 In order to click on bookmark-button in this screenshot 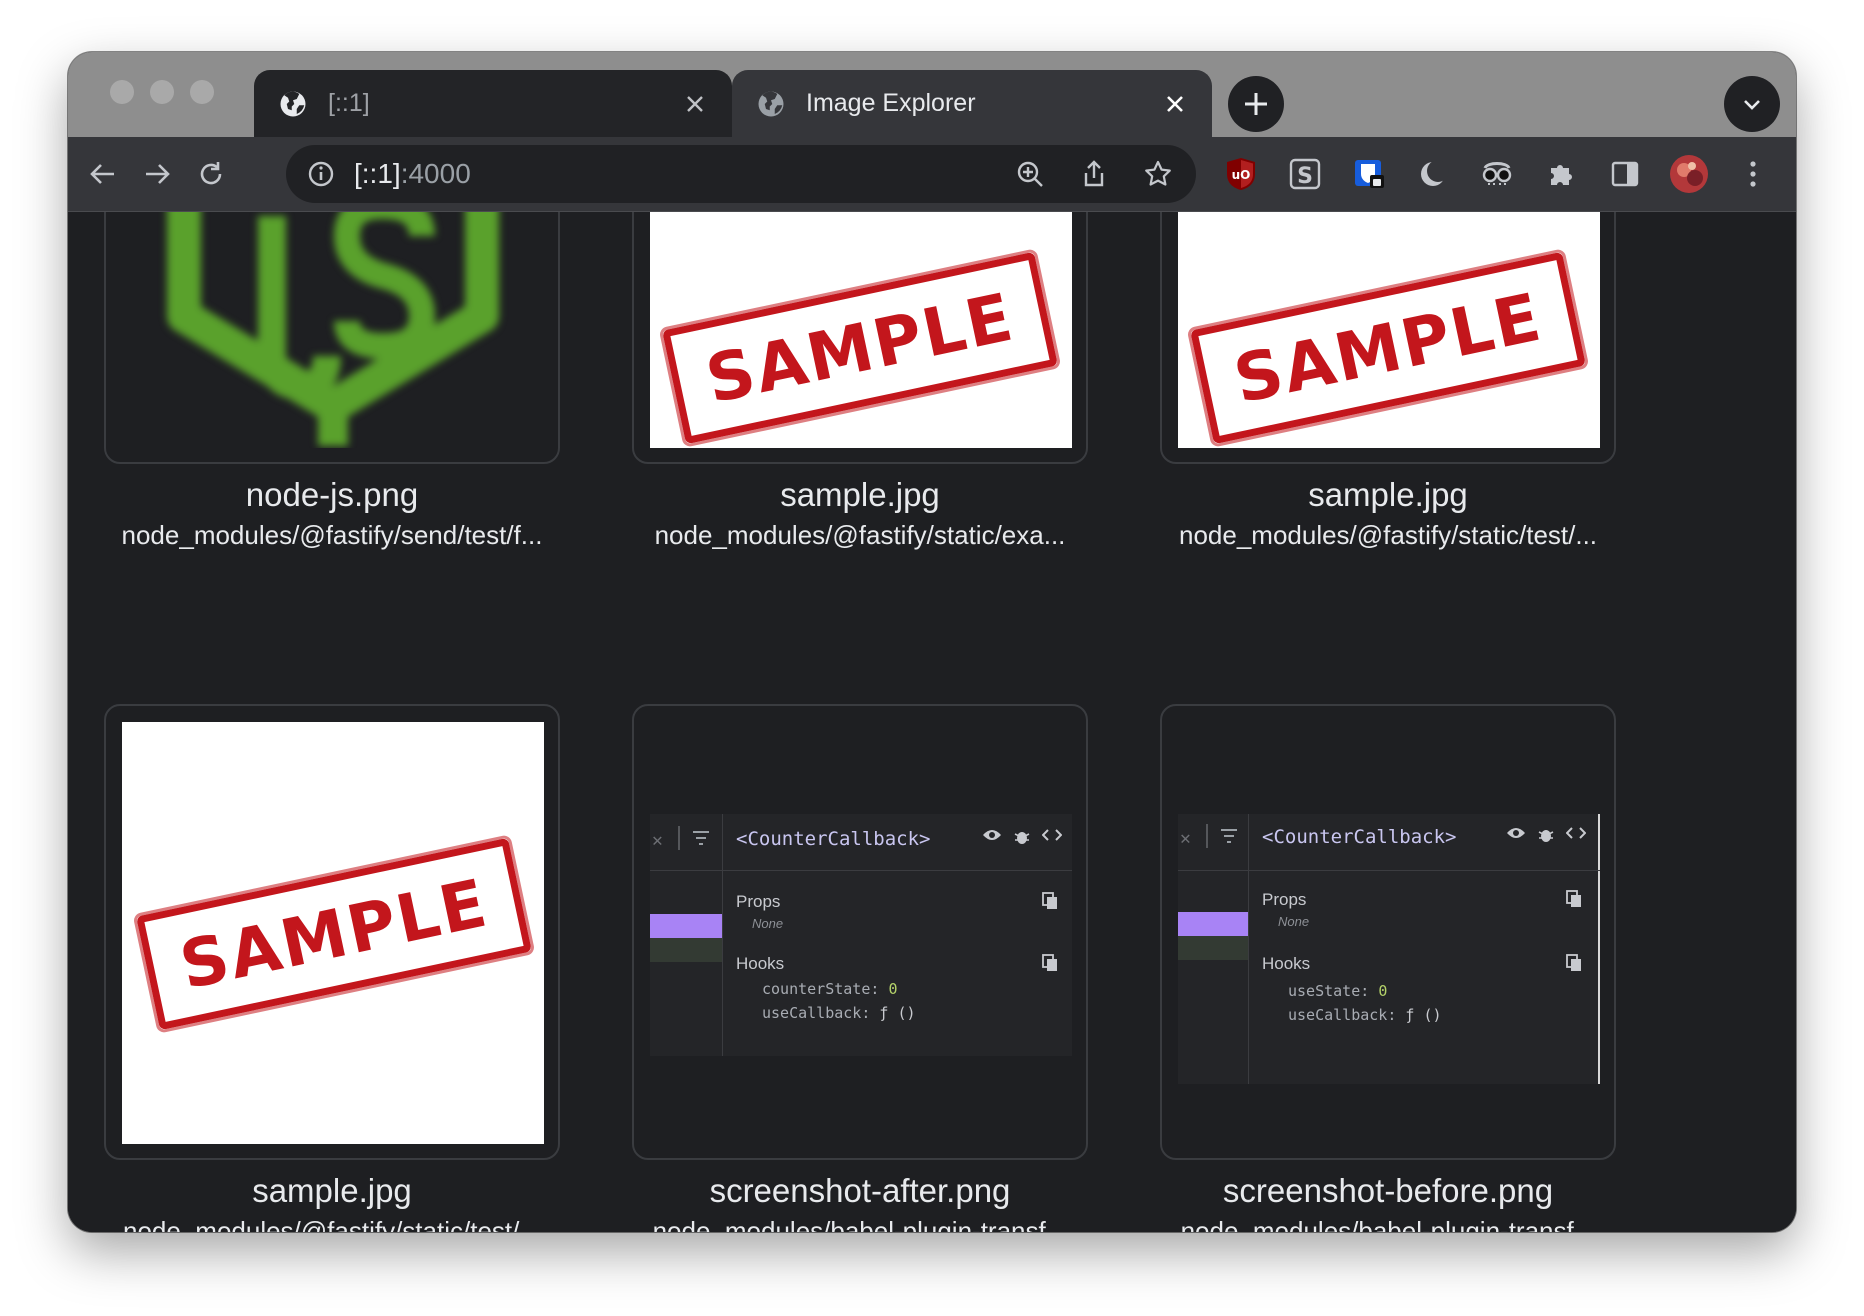, I will do `click(1158, 174)`.